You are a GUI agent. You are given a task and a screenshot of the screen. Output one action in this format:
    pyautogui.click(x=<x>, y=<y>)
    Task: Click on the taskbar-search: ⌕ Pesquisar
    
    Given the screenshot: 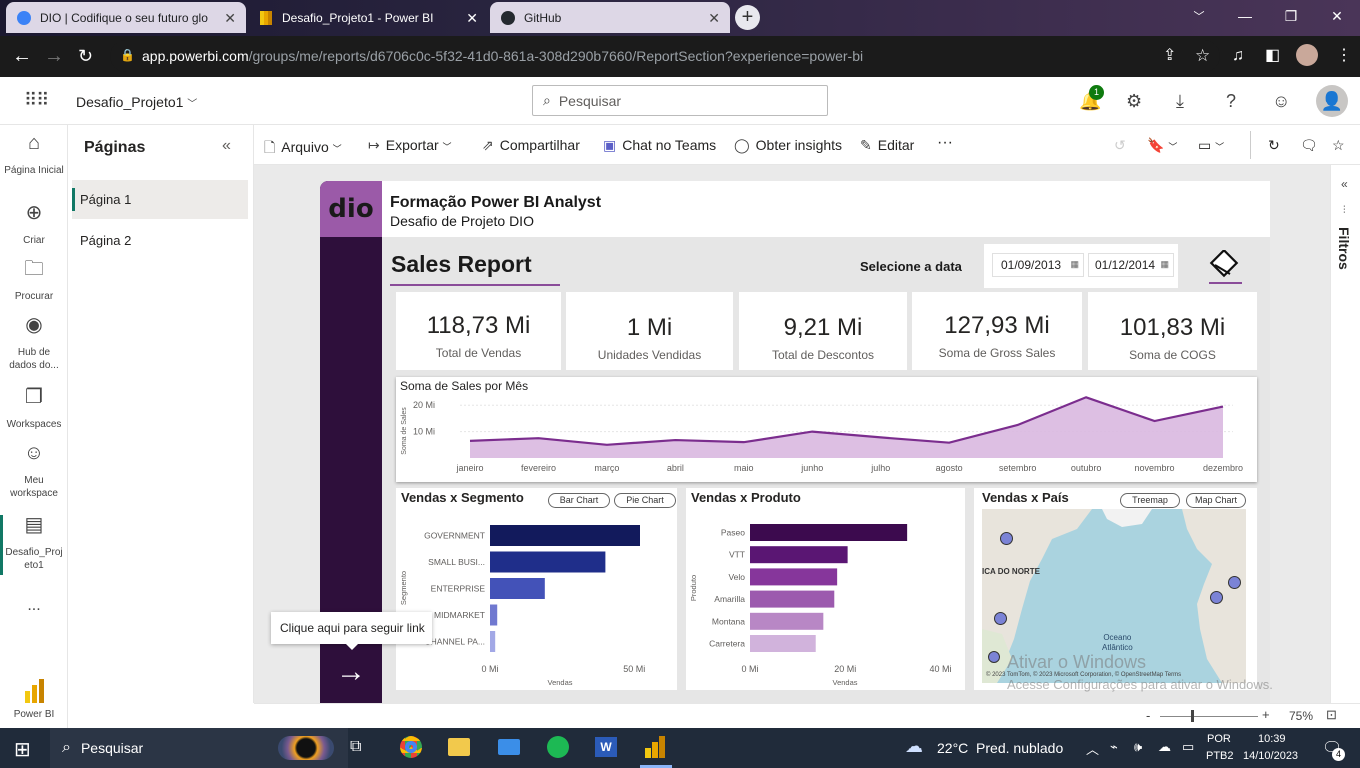 What is the action you would take?
    pyautogui.click(x=199, y=748)
    